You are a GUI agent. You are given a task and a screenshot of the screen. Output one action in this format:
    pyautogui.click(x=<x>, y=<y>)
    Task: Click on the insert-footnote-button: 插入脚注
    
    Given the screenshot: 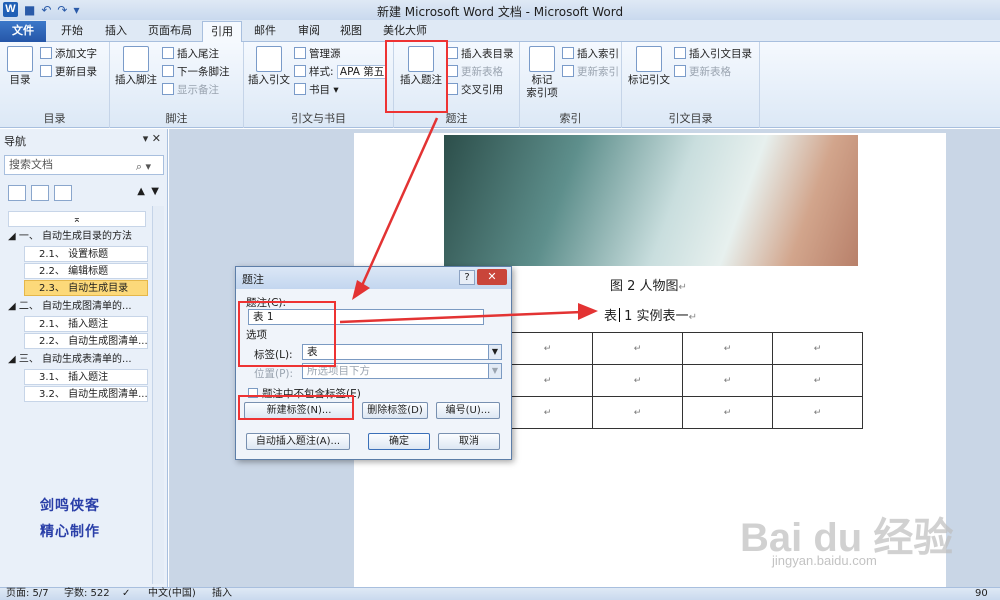 What is the action you would take?
    pyautogui.click(x=136, y=66)
    